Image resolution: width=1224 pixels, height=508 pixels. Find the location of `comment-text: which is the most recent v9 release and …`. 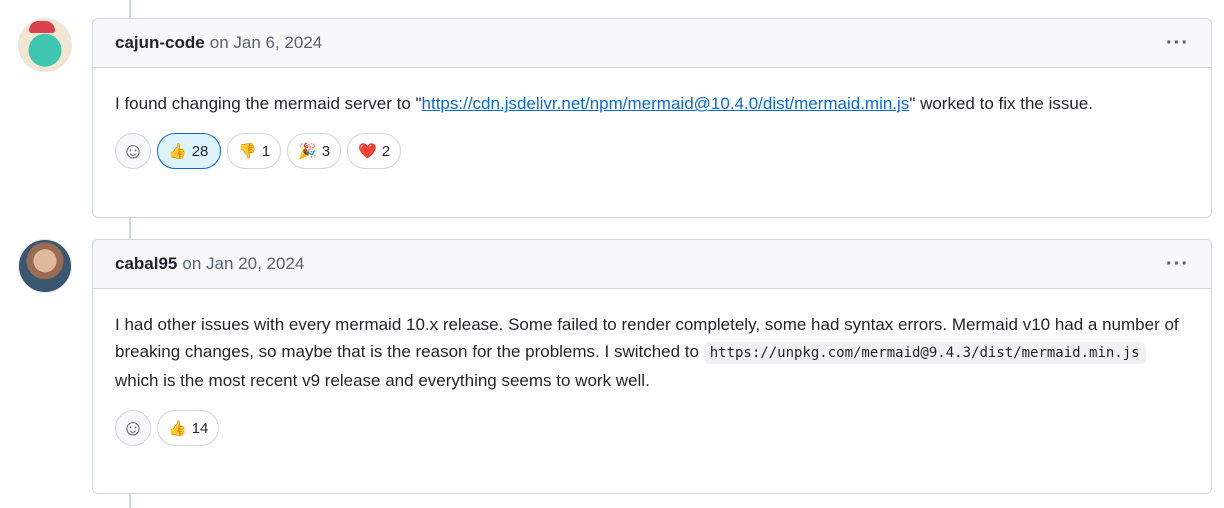

comment-text: which is the most recent v9 release and … is located at coordinates (382, 380).